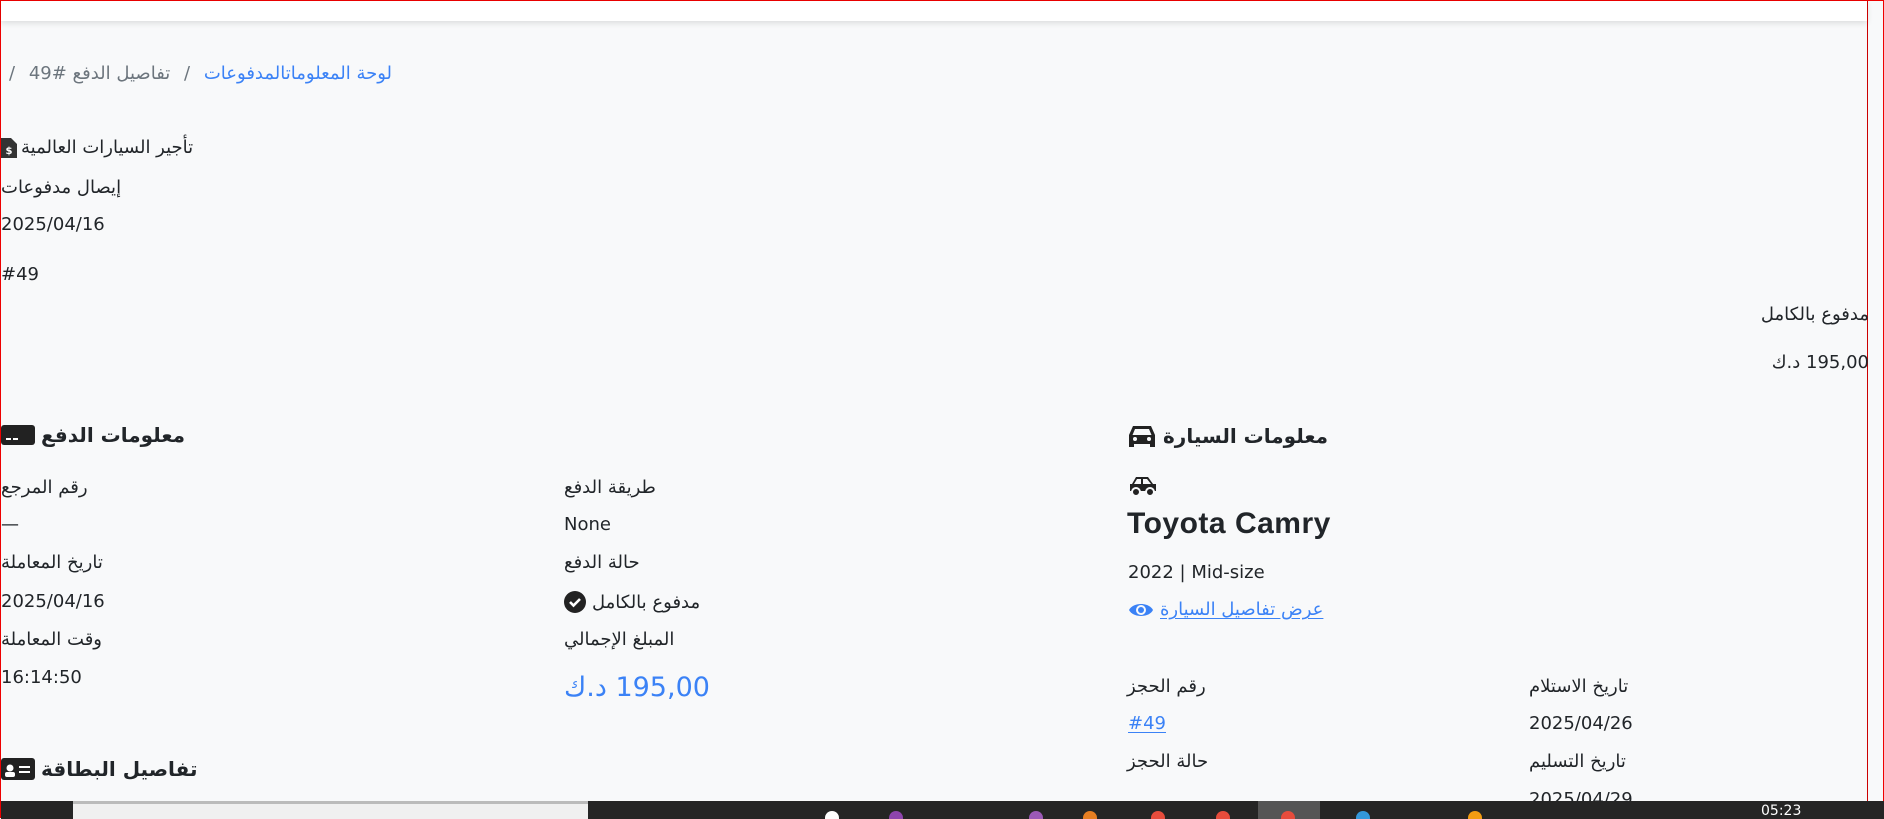 The height and width of the screenshot is (819, 1884). I want to click on booking-number-link: #49, so click(1147, 723).